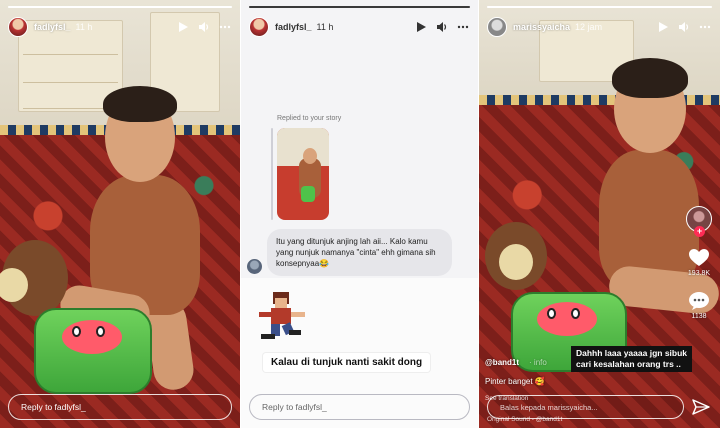 Image resolution: width=720 pixels, height=428 pixels. Describe the element at coordinates (699, 221) in the screenshot. I see `creator-avatar: +` at that location.